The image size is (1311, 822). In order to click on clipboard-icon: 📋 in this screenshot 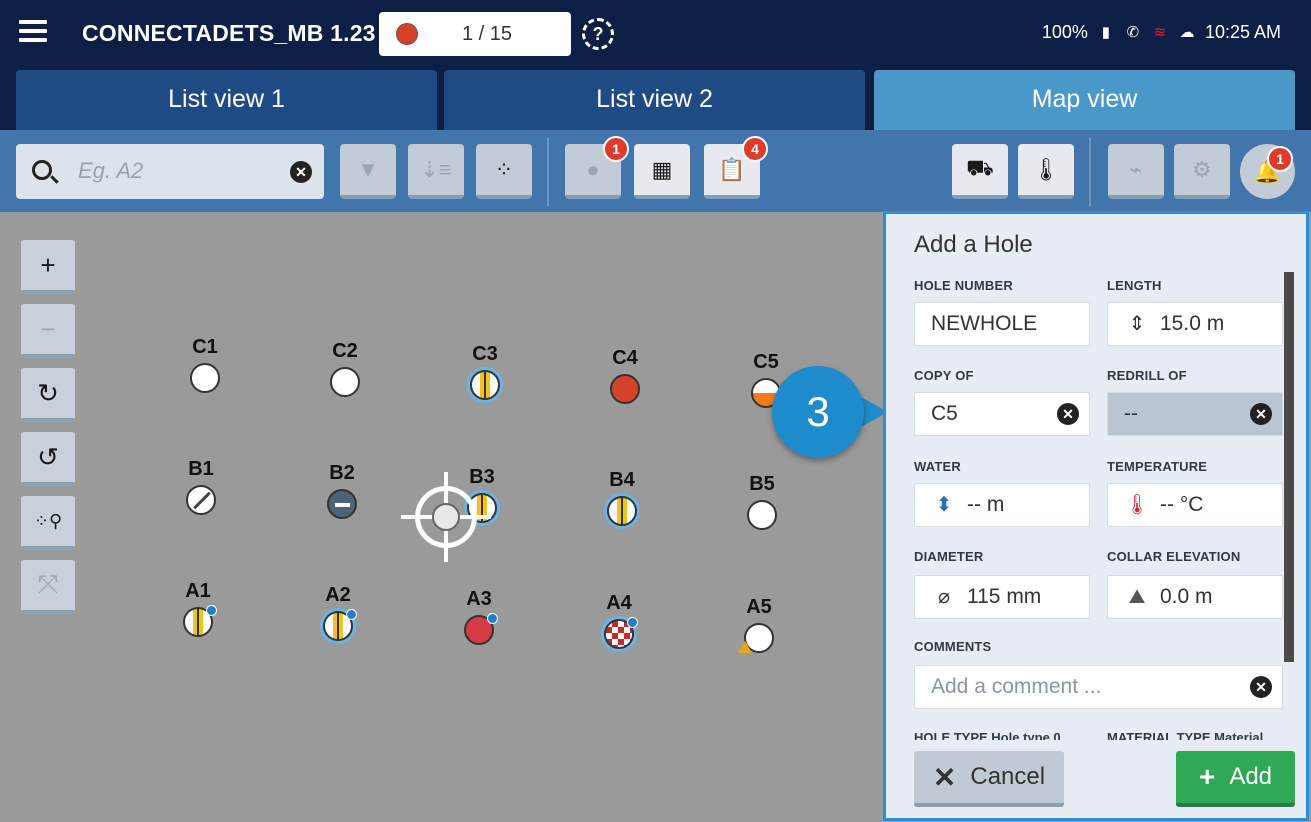, I will do `click(732, 169)`.